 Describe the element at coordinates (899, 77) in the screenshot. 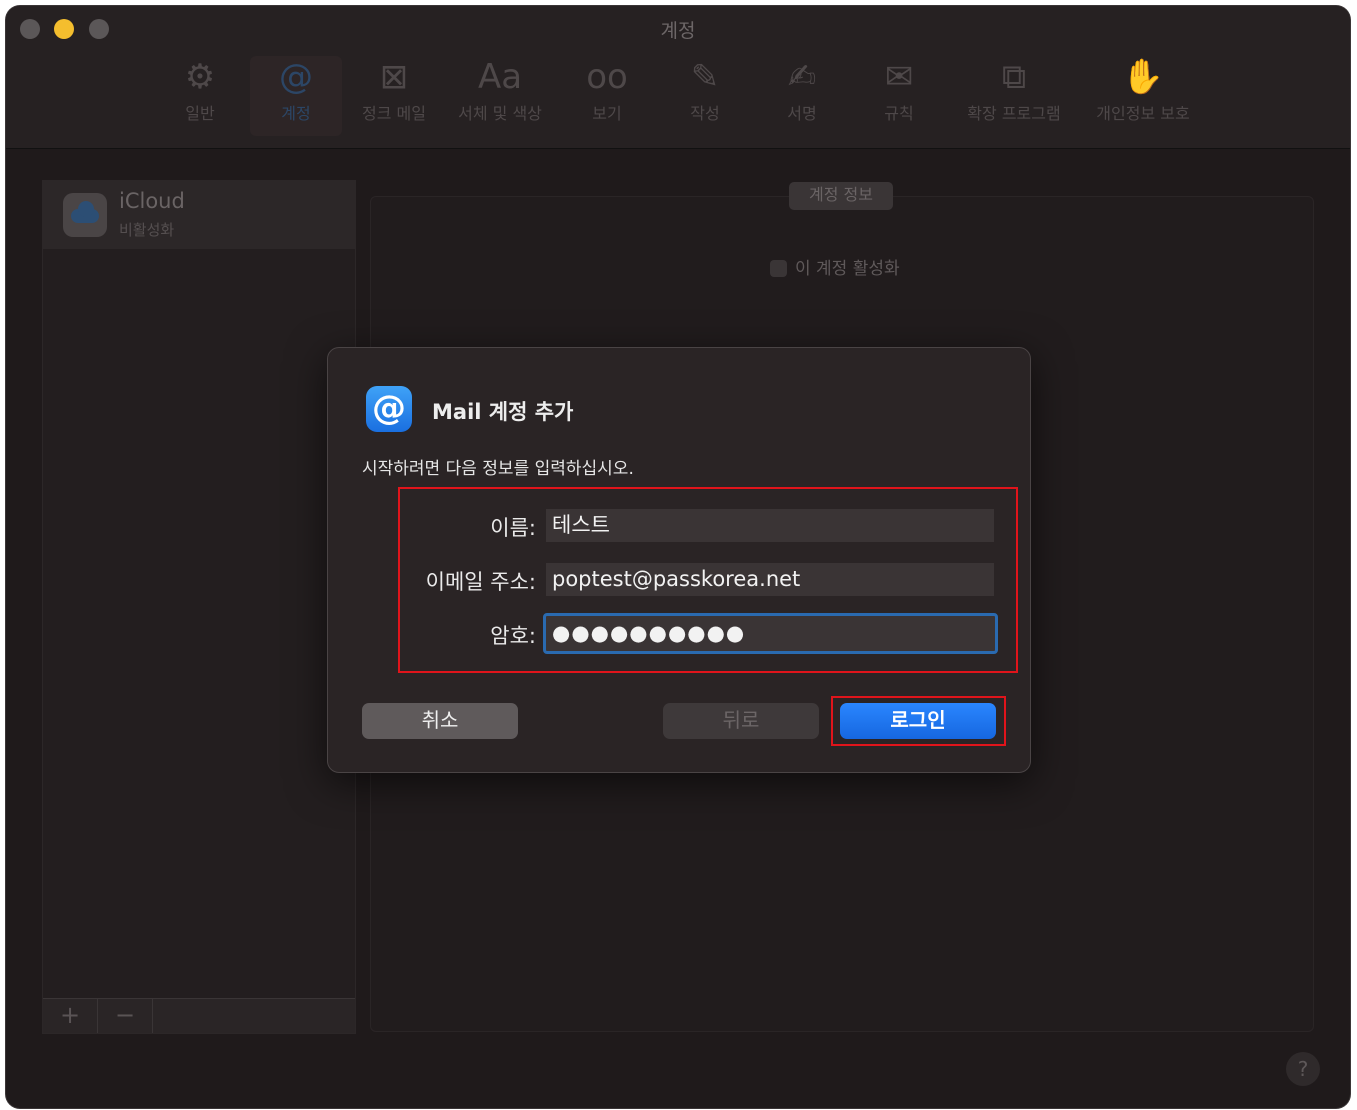

I see `rules-envelope-icon: ✉` at that location.